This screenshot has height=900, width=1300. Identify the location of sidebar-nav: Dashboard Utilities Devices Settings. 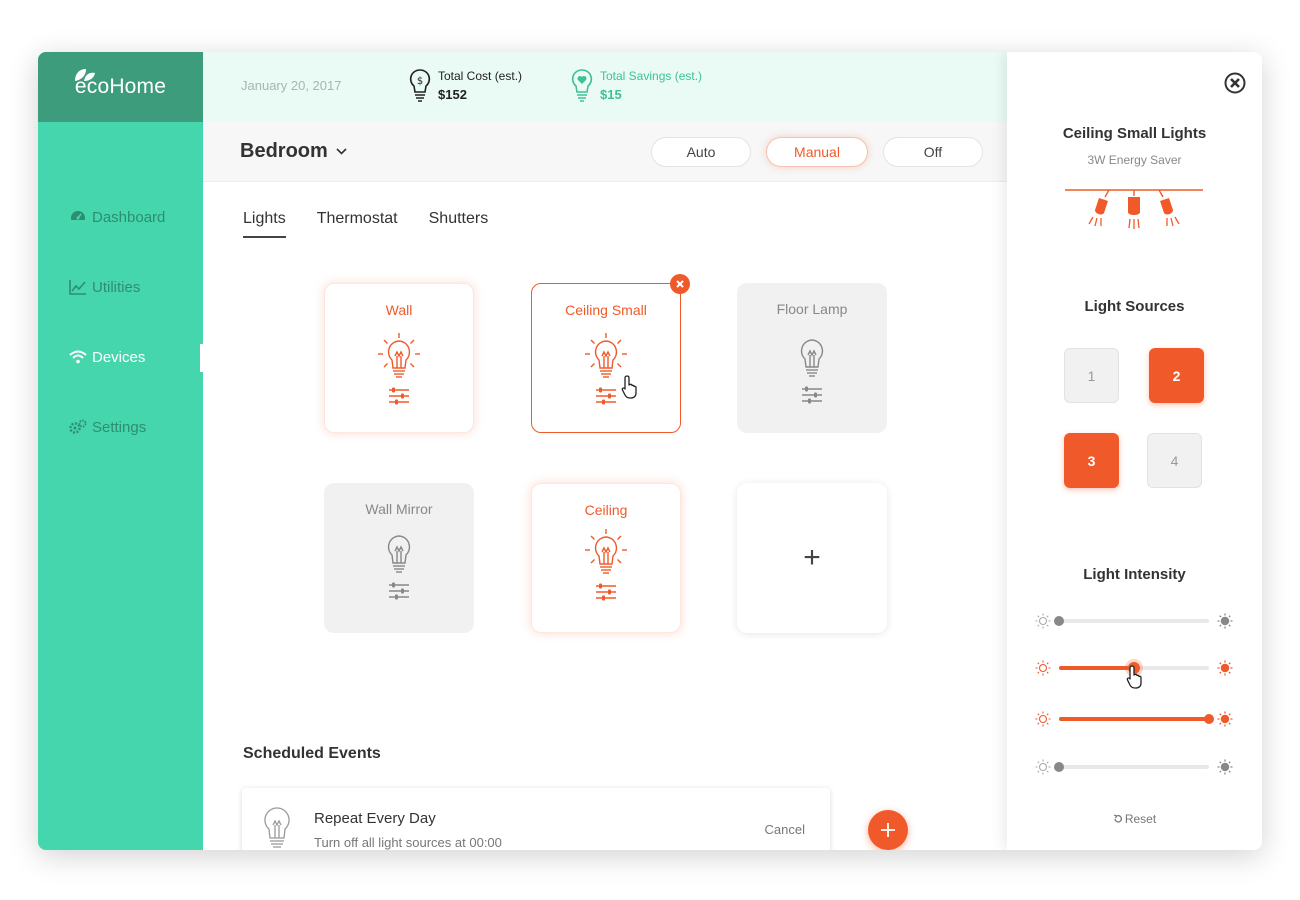
(120, 322).